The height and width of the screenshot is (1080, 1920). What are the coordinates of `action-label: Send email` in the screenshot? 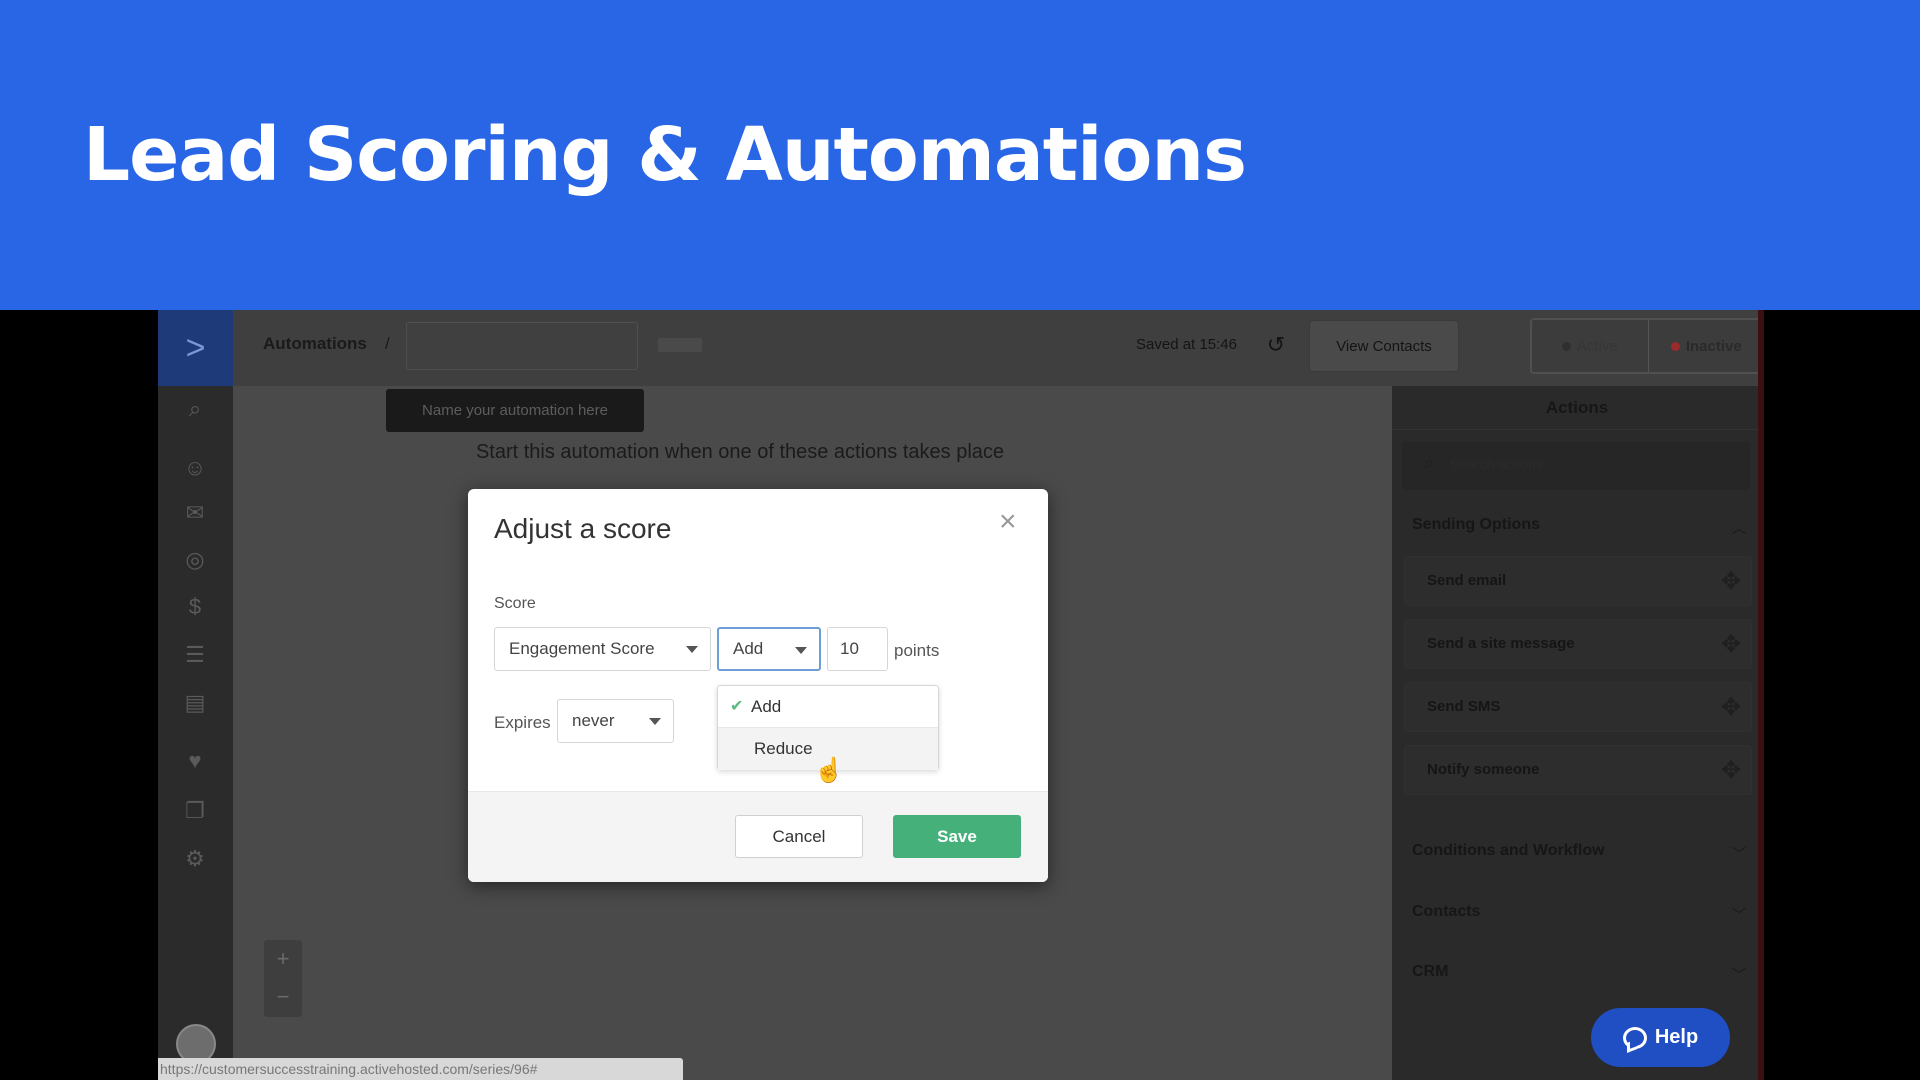 It's located at (1467, 580).